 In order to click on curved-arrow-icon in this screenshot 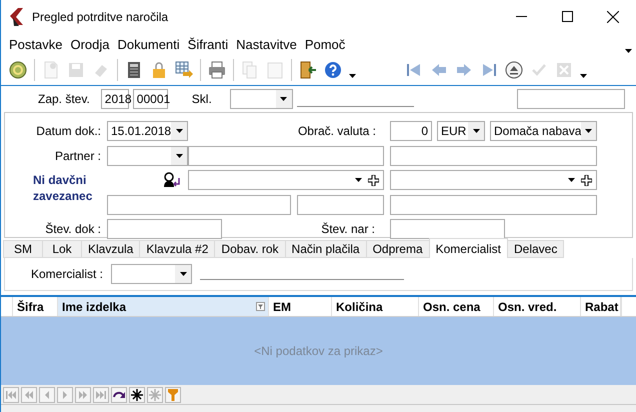, I will do `click(119, 395)`.